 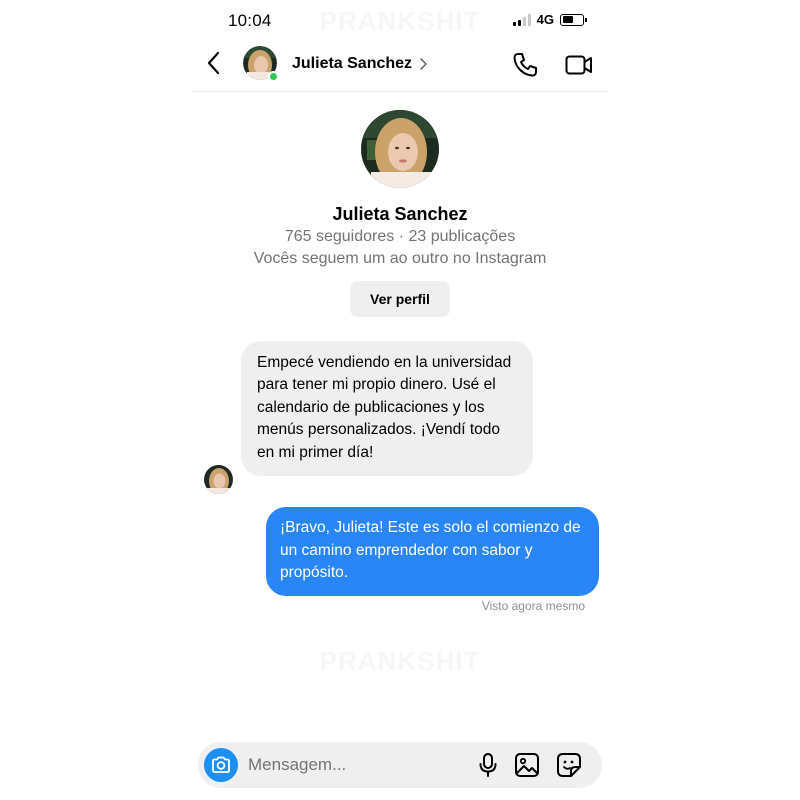 I want to click on voice-message-button, so click(x=488, y=767).